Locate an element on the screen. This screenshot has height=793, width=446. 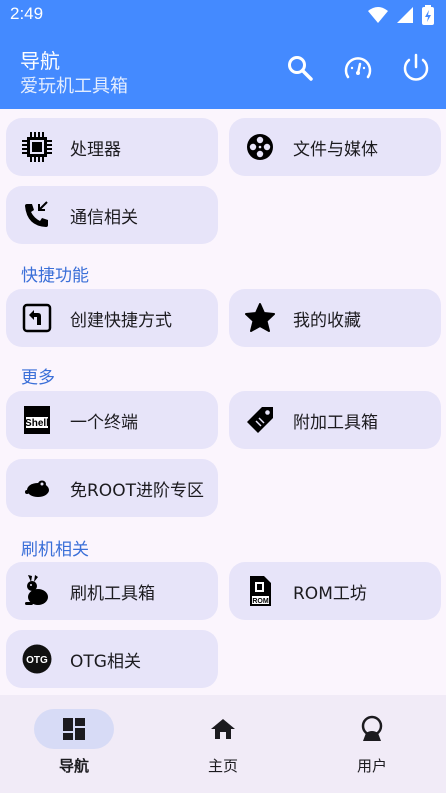
card-label: 创建快捷方式 is located at coordinates (121, 320).